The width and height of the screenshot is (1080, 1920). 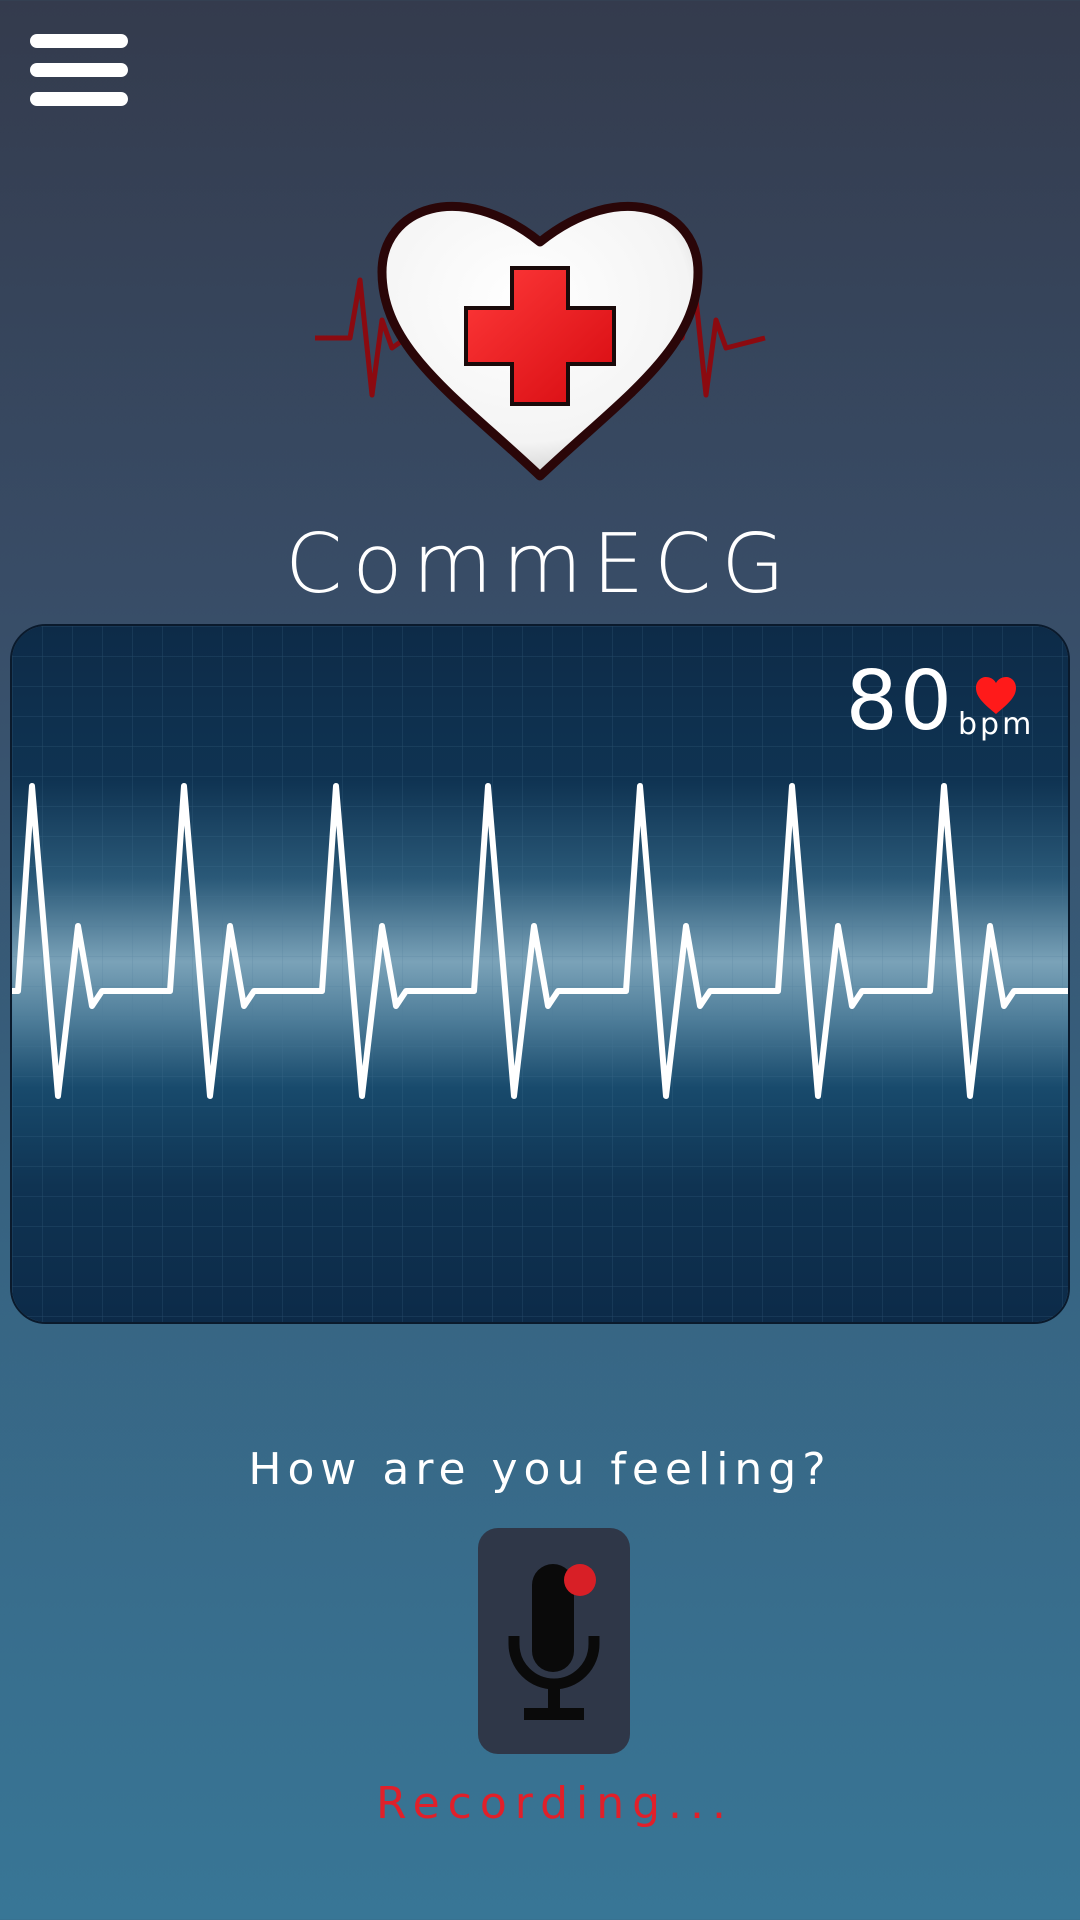 What do you see at coordinates (540, 341) in the screenshot?
I see `heart-cross-logo-icon` at bounding box center [540, 341].